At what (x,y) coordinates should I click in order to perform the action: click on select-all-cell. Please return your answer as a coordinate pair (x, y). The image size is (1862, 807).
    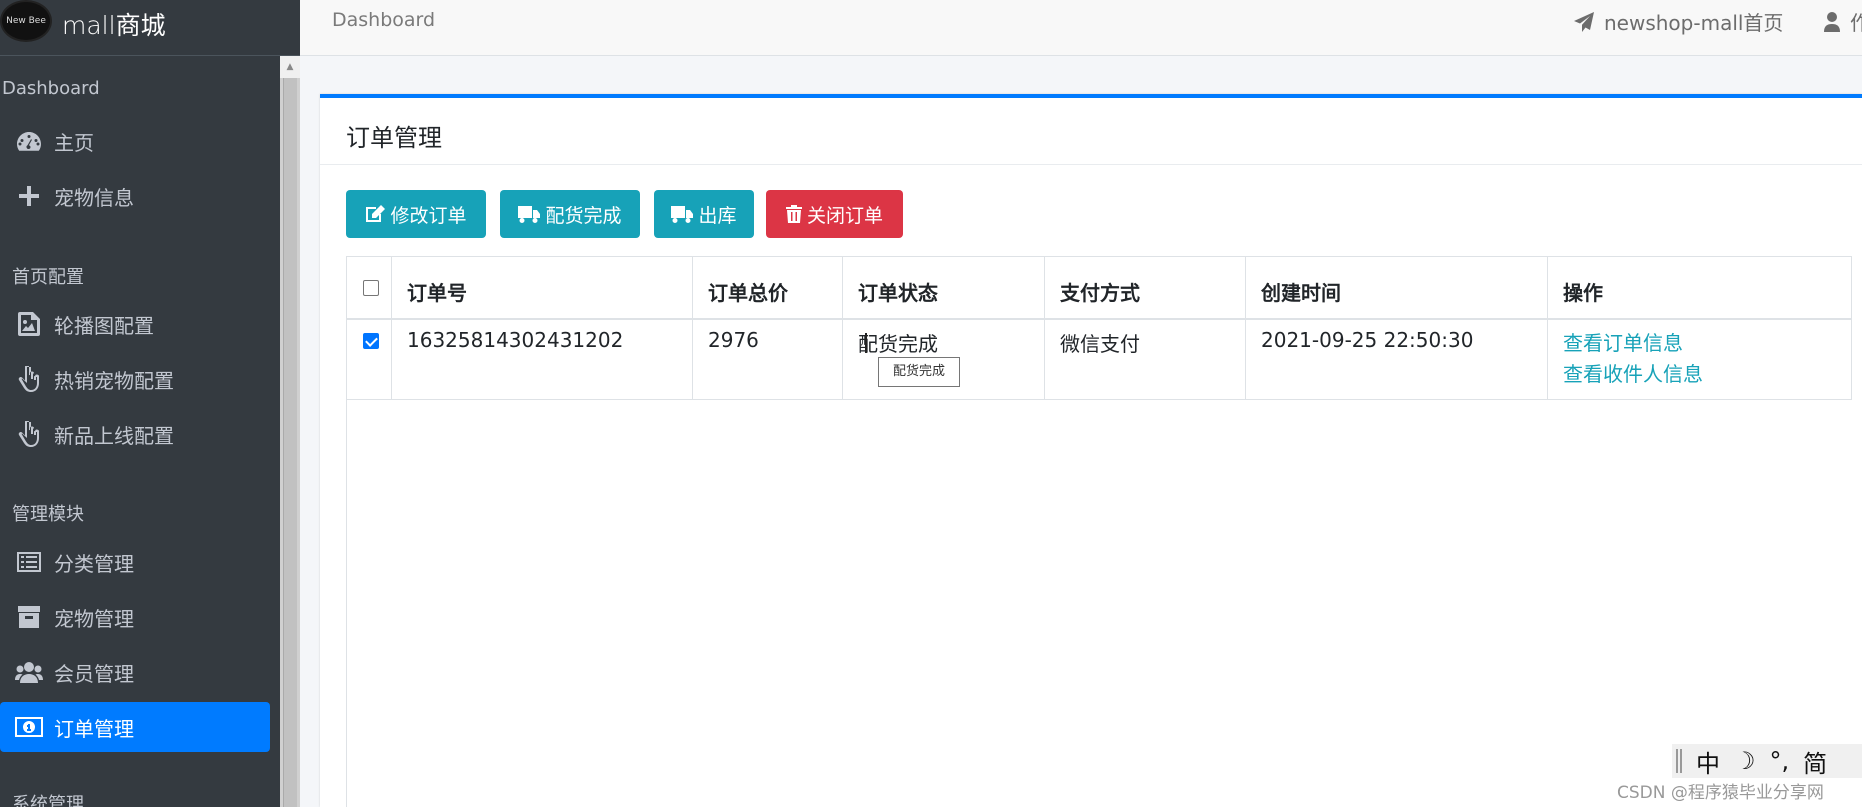
    Looking at the image, I should click on (369, 288).